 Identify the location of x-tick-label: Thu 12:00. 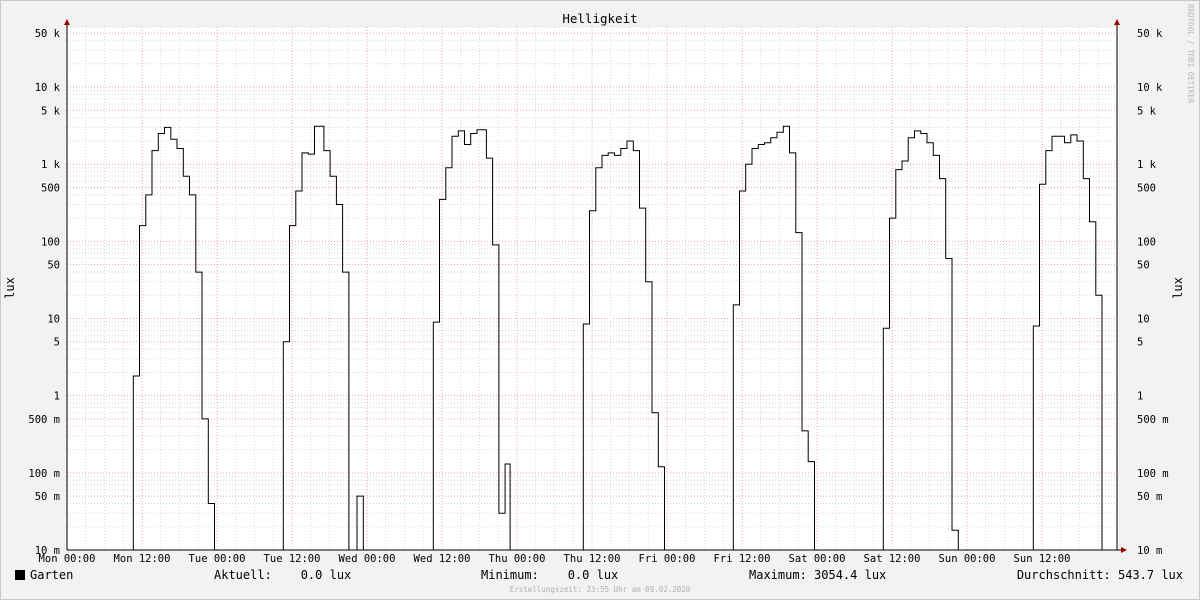
(592, 559).